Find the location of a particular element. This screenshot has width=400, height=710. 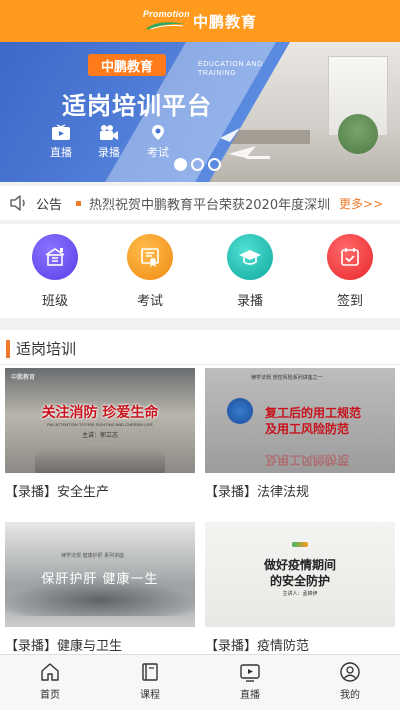

announcement-bar: 公告 热烈祝贺中鹏教育平台荣获2020年度深圳 更多>> is located at coordinates (200, 203).